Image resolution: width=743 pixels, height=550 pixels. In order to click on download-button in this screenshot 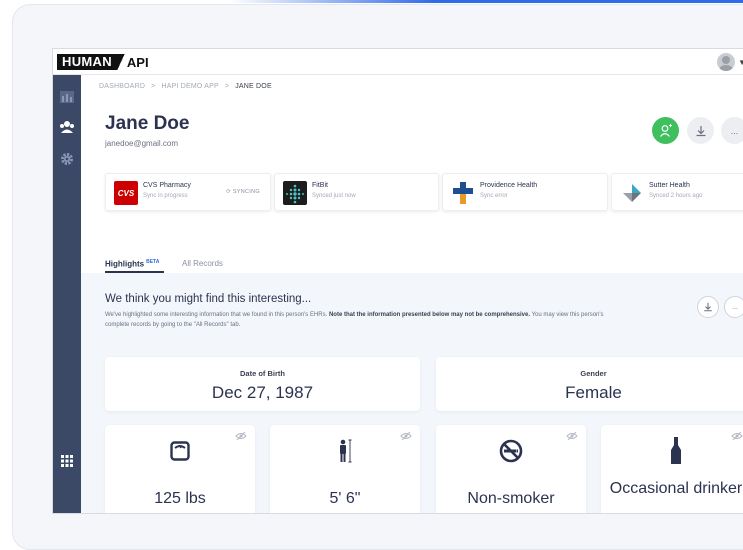, I will do `click(700, 130)`.